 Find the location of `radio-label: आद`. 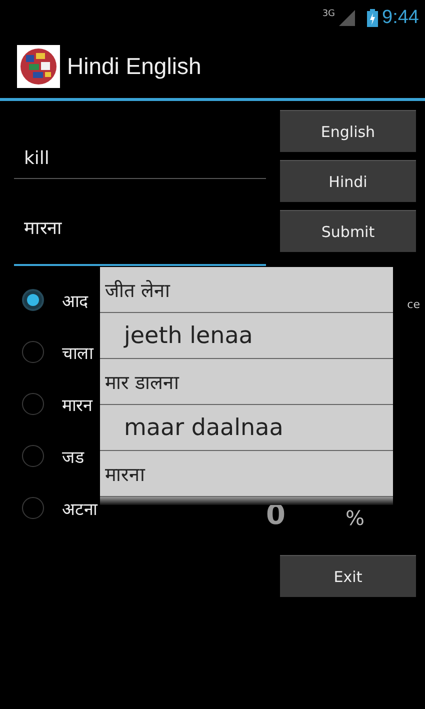

radio-label: आद is located at coordinates (75, 301).